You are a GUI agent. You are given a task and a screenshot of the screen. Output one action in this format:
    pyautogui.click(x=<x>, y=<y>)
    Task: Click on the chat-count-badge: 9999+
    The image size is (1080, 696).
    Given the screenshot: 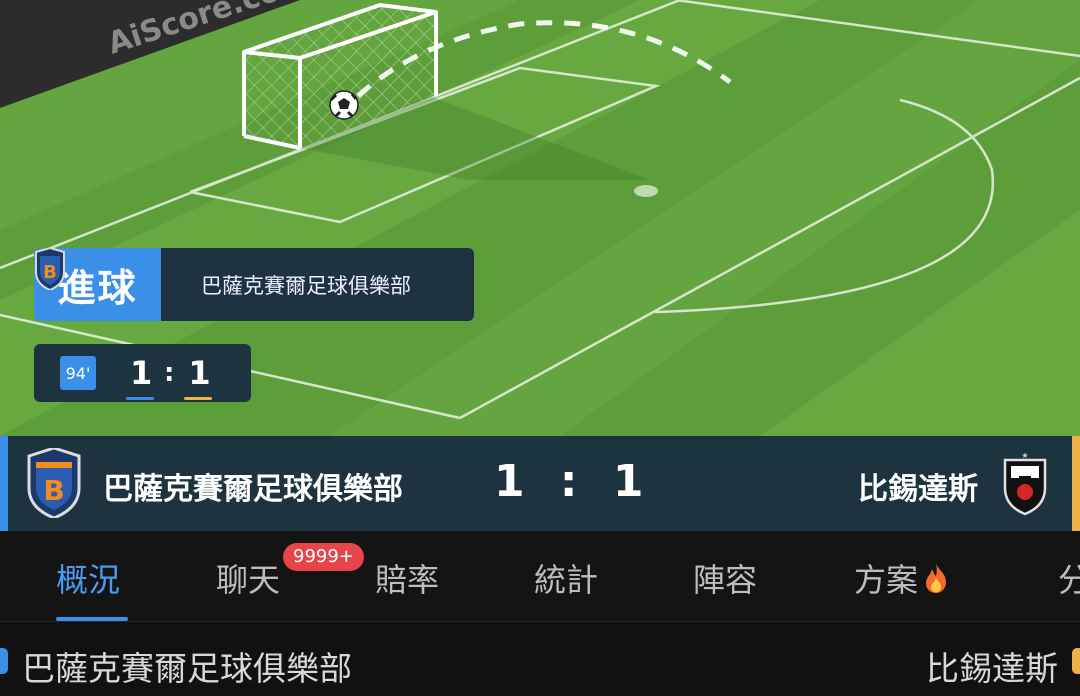 What is the action you would take?
    pyautogui.click(x=323, y=557)
    